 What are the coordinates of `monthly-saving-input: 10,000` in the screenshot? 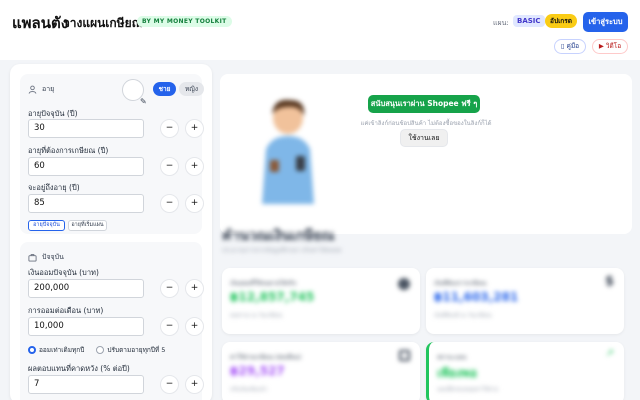 It's located at (86, 326).